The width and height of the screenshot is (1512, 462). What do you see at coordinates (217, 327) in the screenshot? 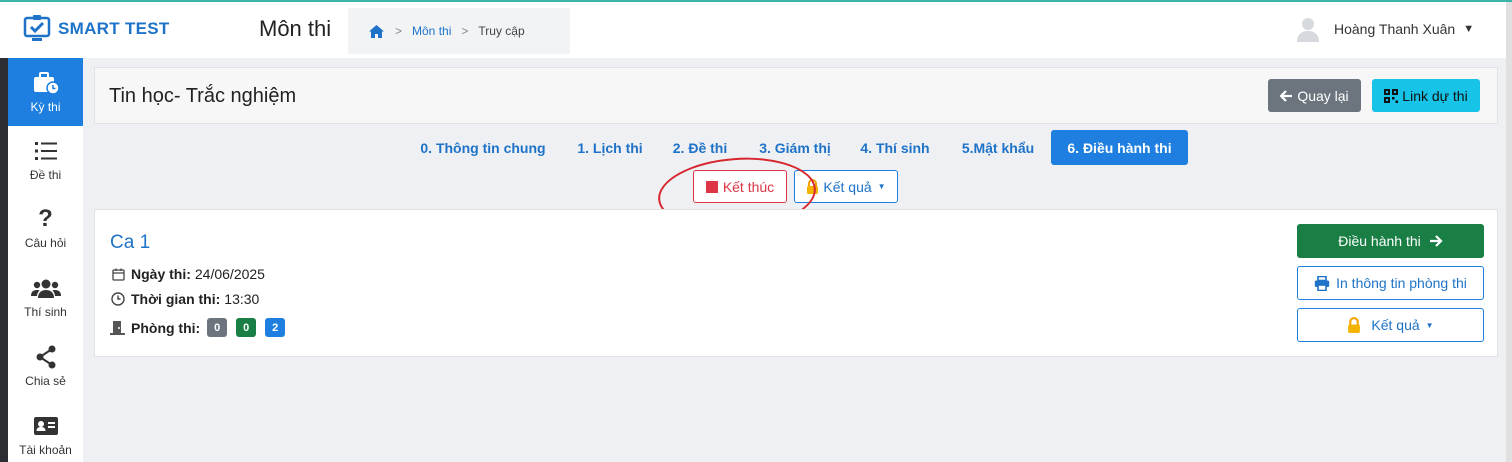
I see `room-count-badge-gray: 0` at bounding box center [217, 327].